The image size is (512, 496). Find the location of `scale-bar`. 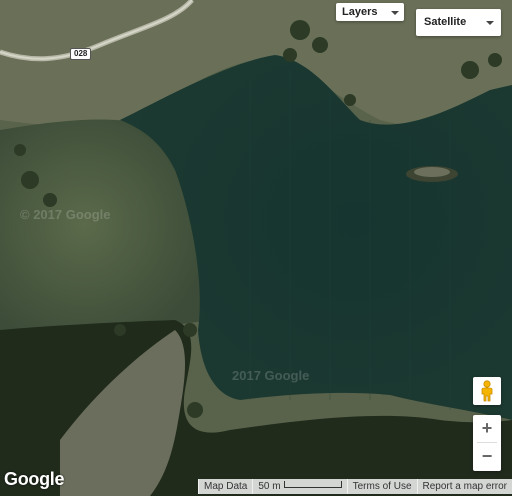

scale-bar is located at coordinates (312, 484).